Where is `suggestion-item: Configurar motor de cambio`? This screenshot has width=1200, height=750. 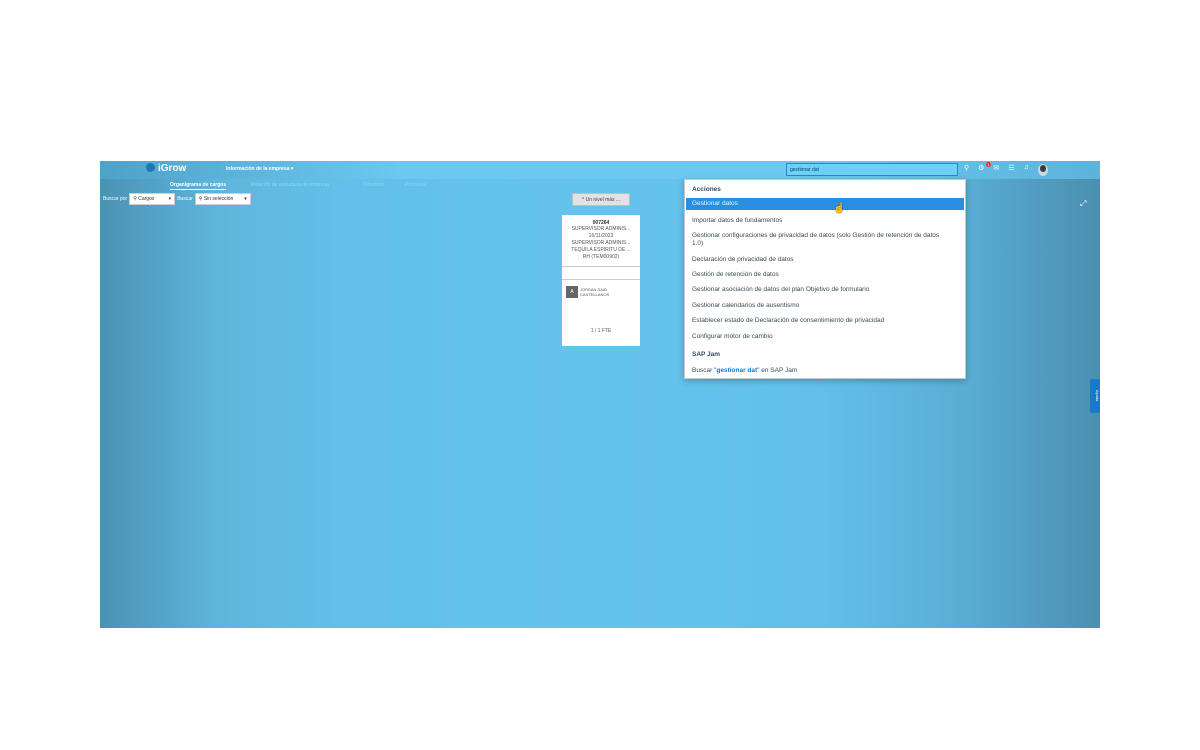 suggestion-item: Configurar motor de cambio is located at coordinates (825, 337).